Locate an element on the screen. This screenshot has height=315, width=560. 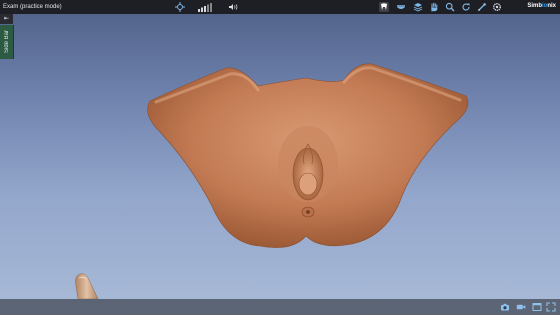
camera-icon is located at coordinates (505, 307).